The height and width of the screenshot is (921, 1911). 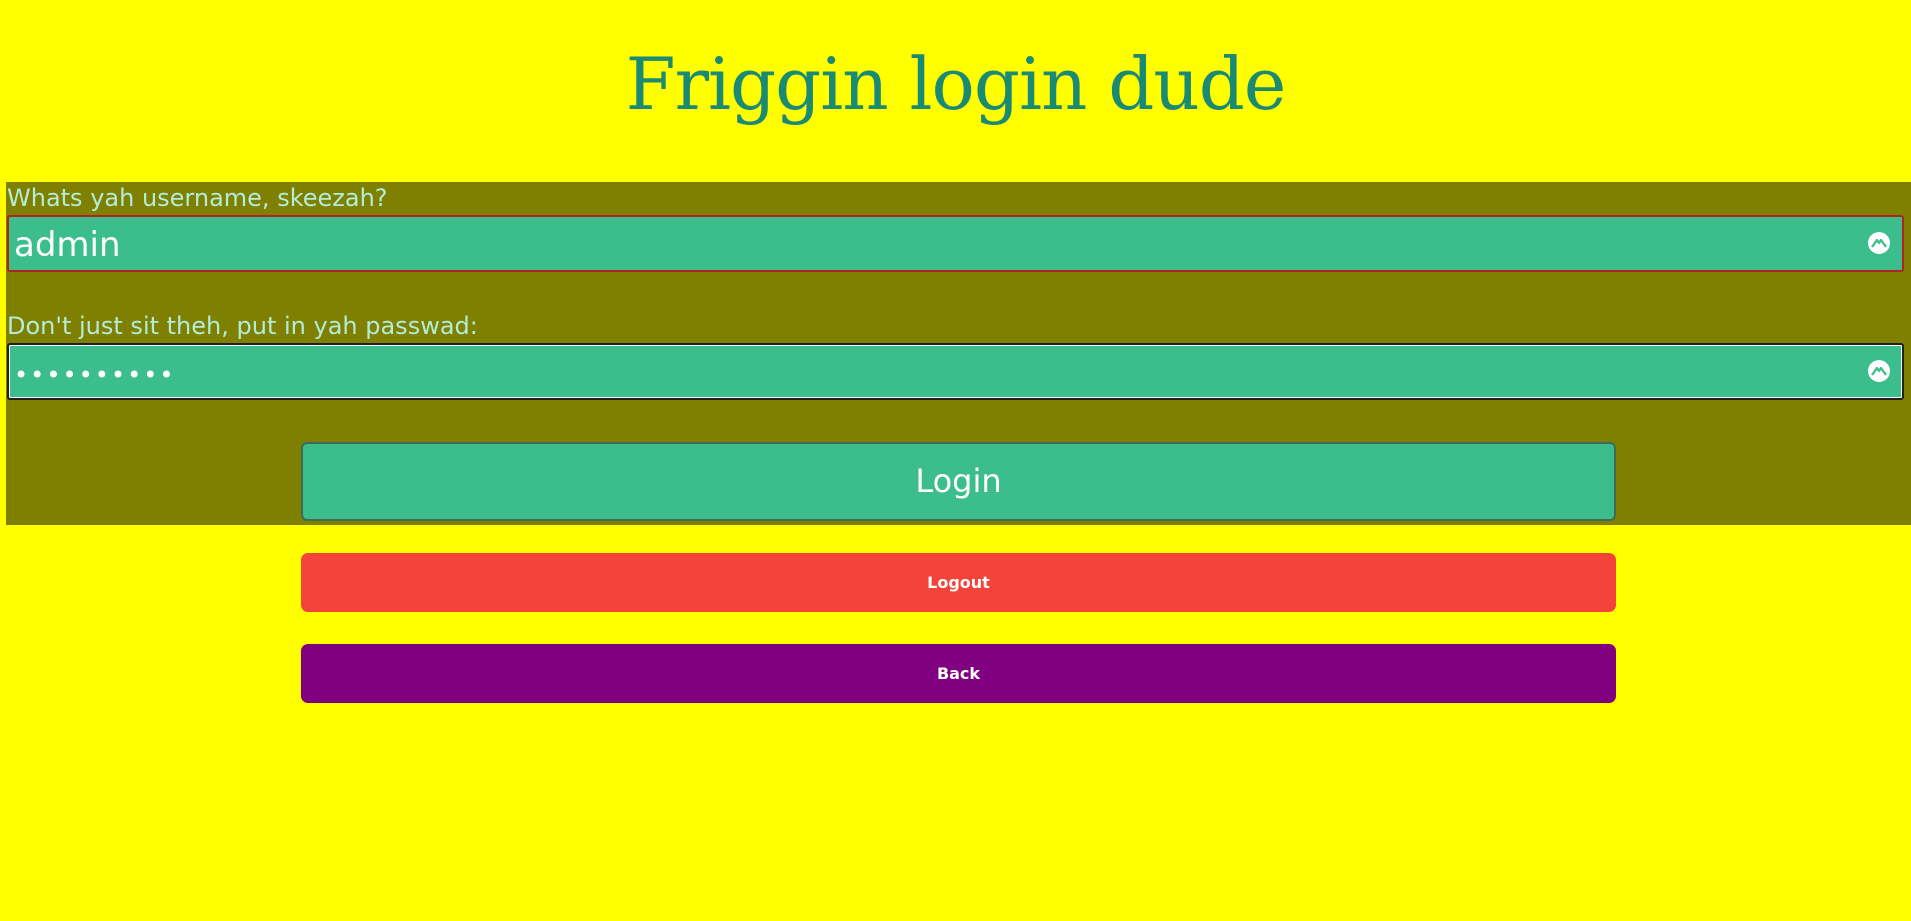 I want to click on page-title: Friggin login dude, so click(x=956, y=84).